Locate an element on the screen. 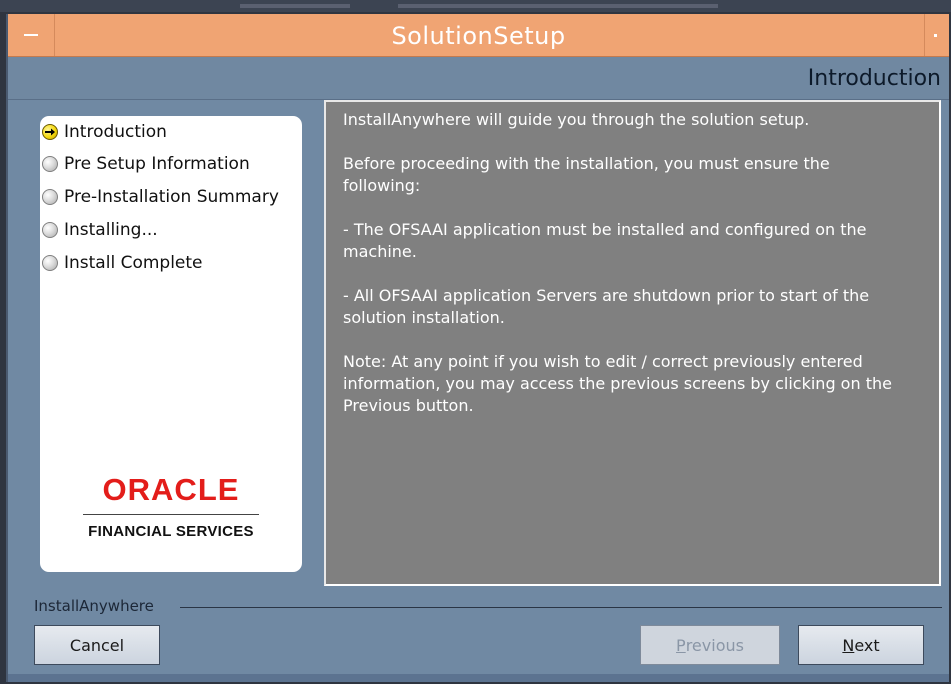 Image resolution: width=951 pixels, height=684 pixels. oracle-wordmark: ORACLE is located at coordinates (171, 489).